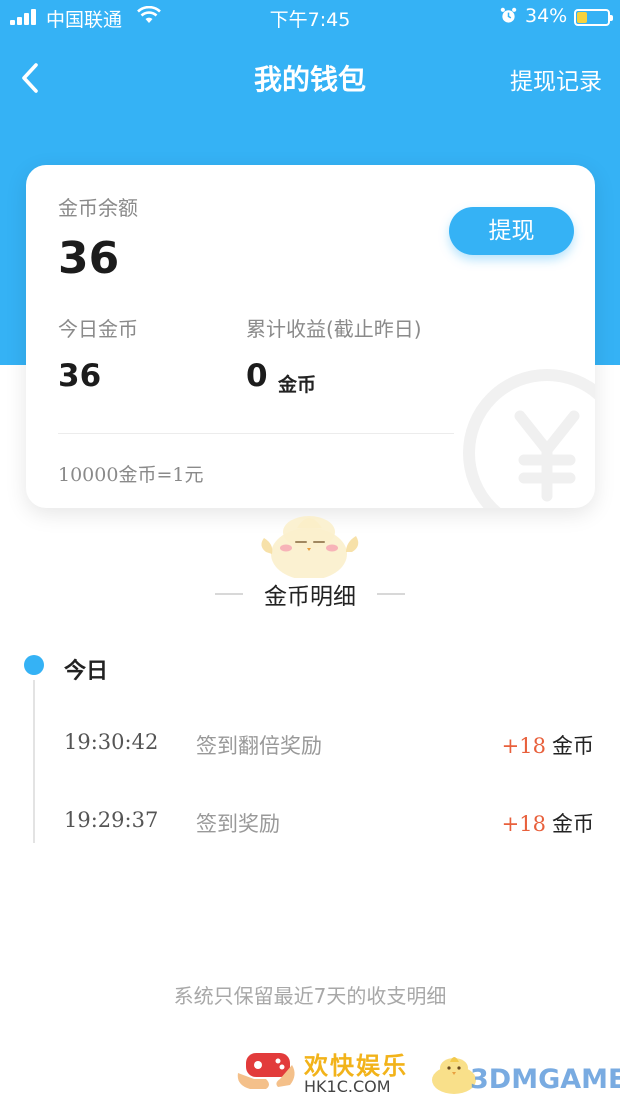 The image size is (620, 1102). What do you see at coordinates (111, 742) in the screenshot?
I see `record-time: 19:30:42` at bounding box center [111, 742].